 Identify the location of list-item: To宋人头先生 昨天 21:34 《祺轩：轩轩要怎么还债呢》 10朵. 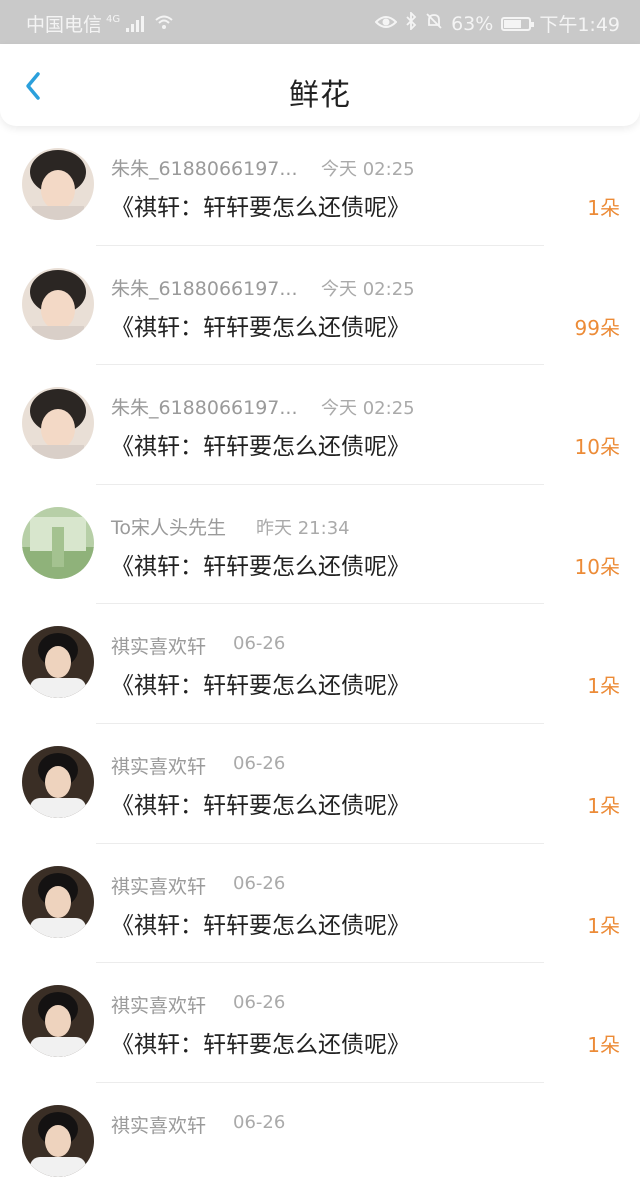
(320, 545).